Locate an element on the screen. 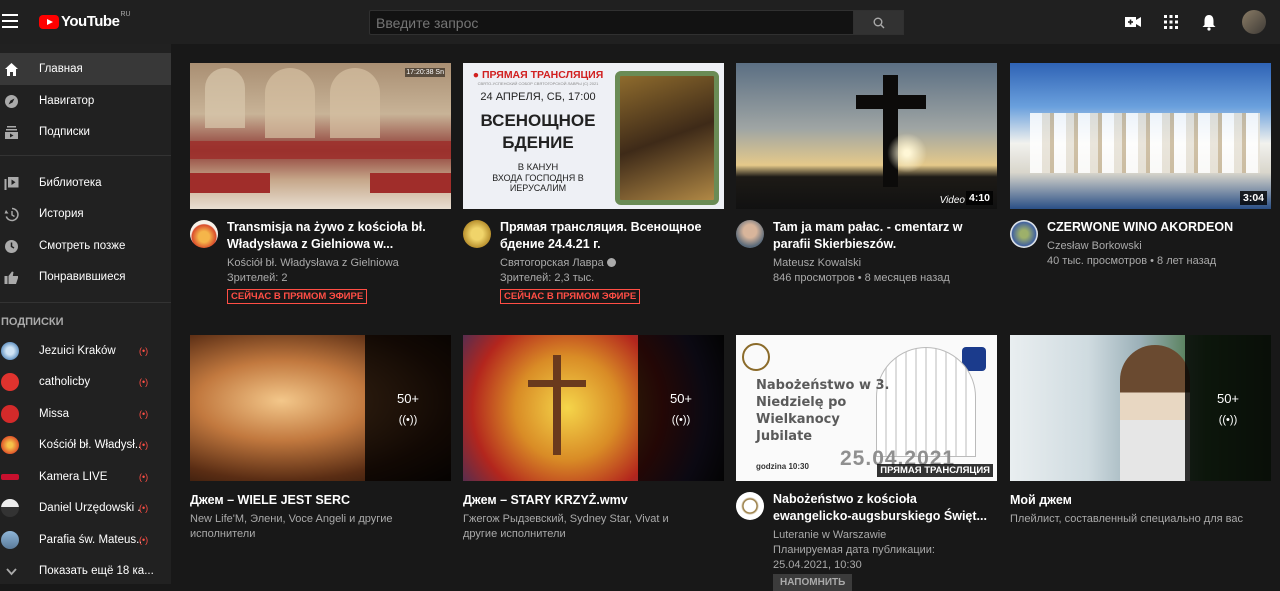  youtube-logo: YouTube RU is located at coordinates (85, 20).